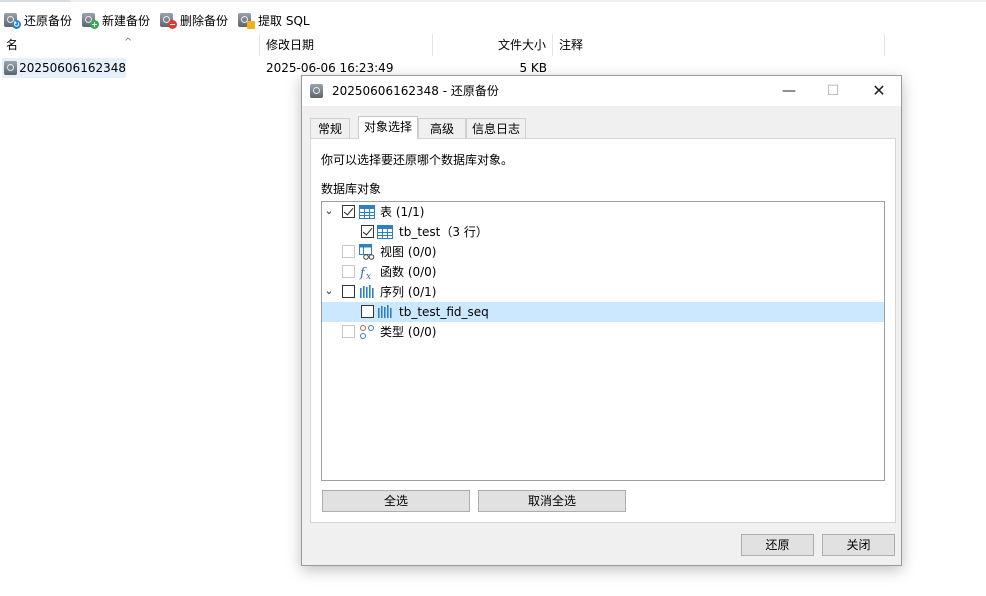 This screenshot has width=986, height=596. Describe the element at coordinates (348, 211) in the screenshot. I see `tables-checkbox` at that location.